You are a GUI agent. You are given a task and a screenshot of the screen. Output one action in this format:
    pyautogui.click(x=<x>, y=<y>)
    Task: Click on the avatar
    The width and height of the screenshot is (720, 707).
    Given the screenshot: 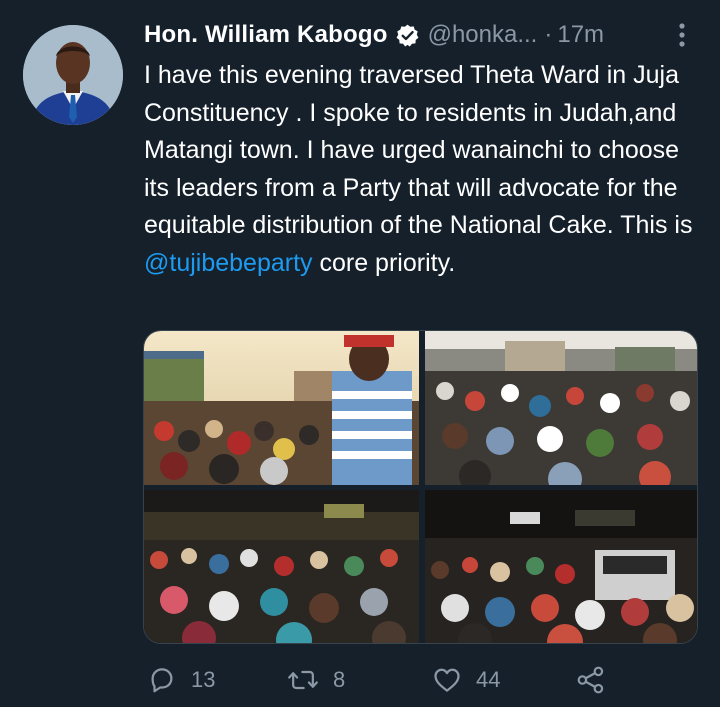 What is the action you would take?
    pyautogui.click(x=73, y=75)
    